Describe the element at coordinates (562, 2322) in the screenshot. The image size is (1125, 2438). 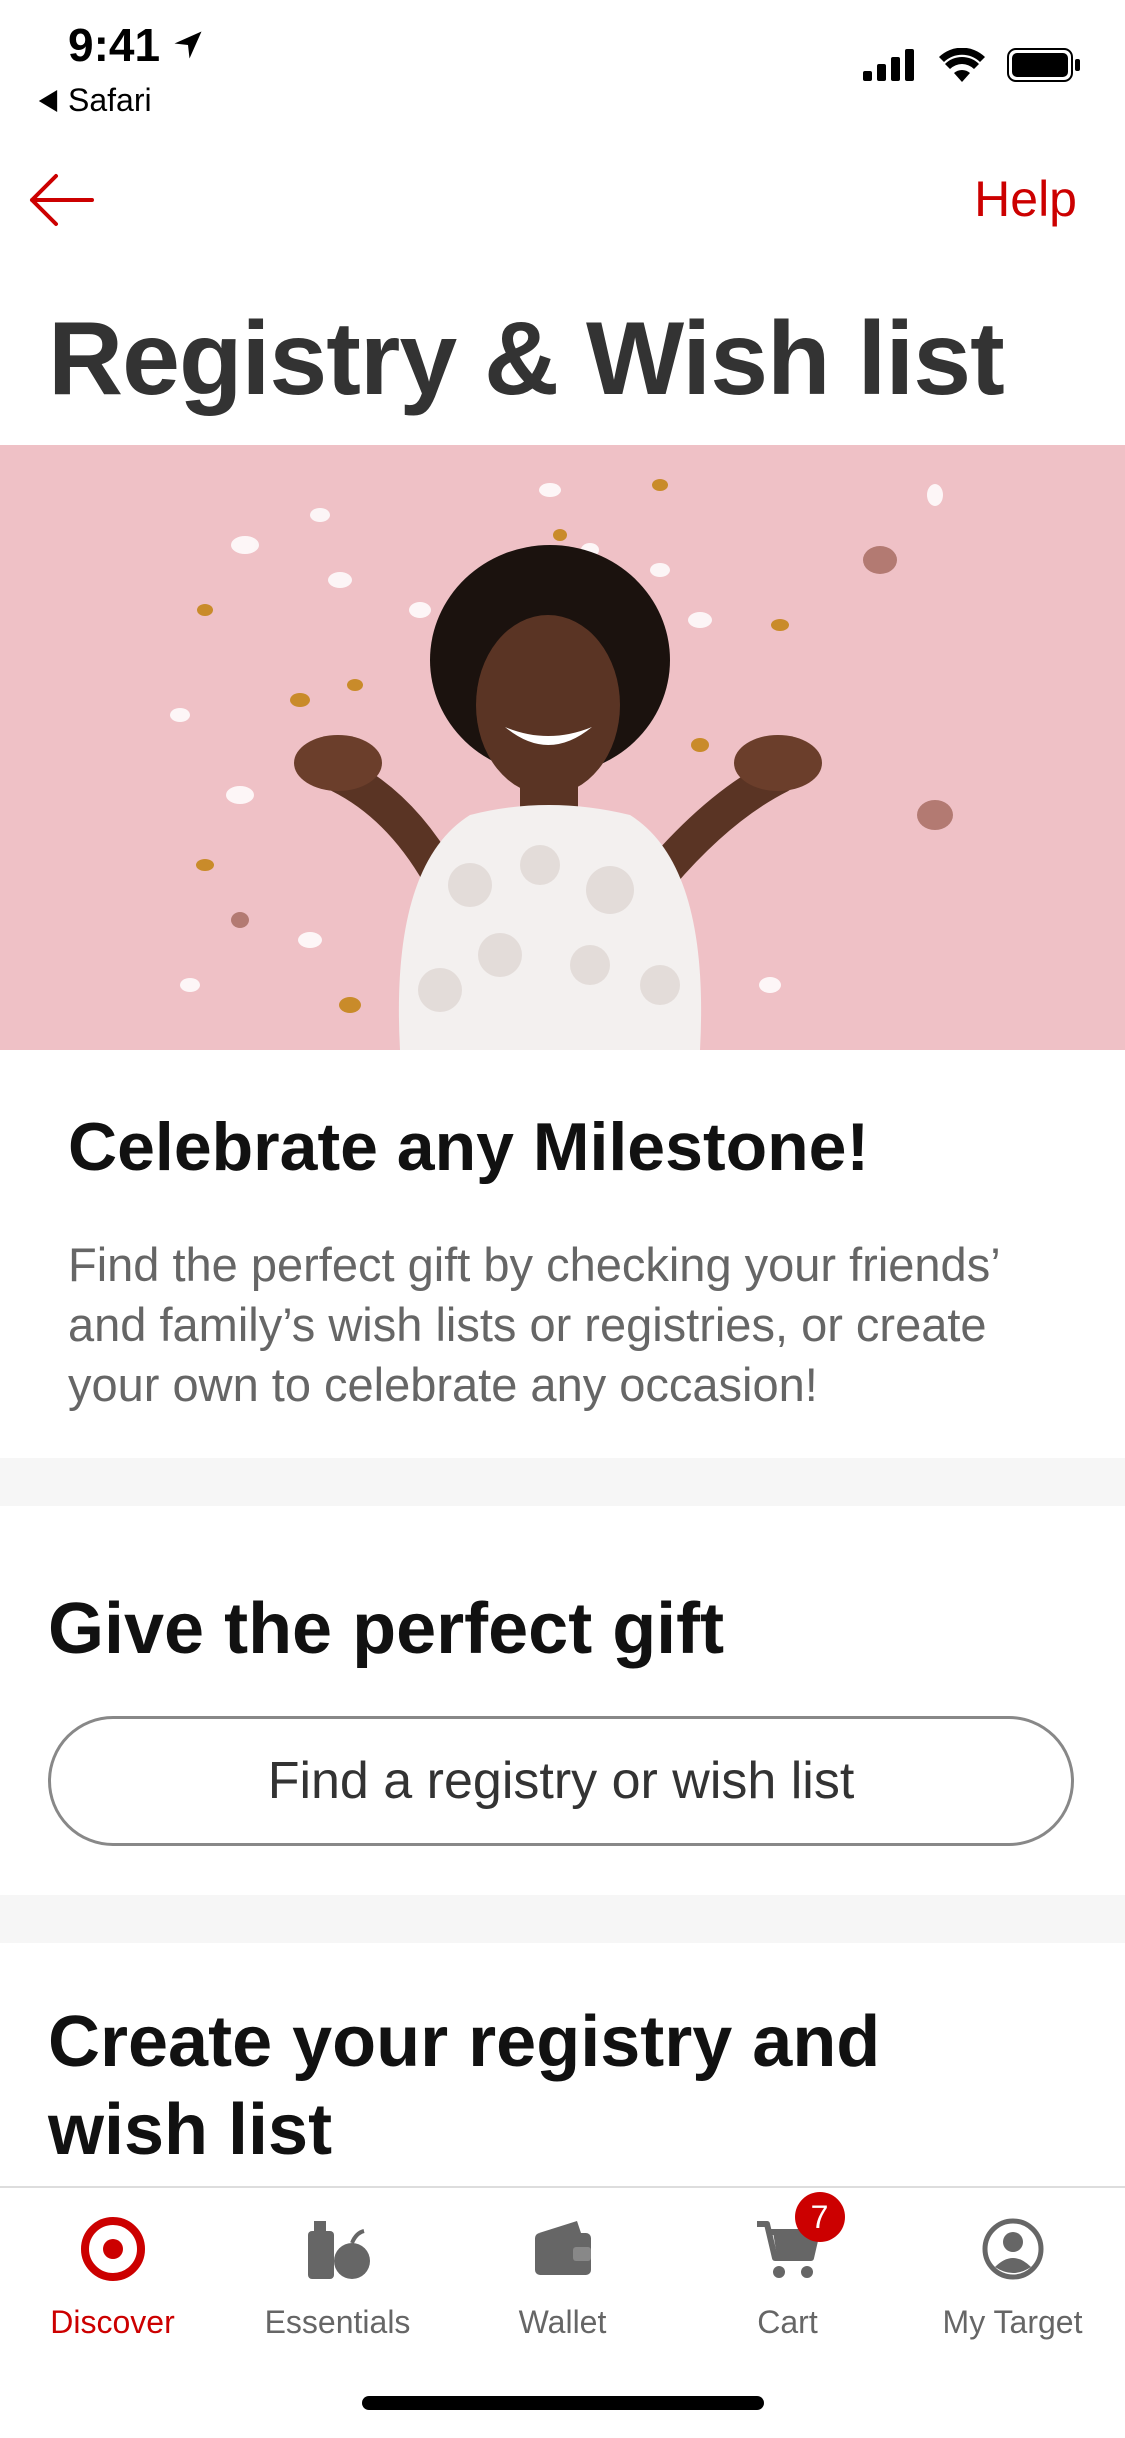
I see `tab-label: Wallet` at that location.